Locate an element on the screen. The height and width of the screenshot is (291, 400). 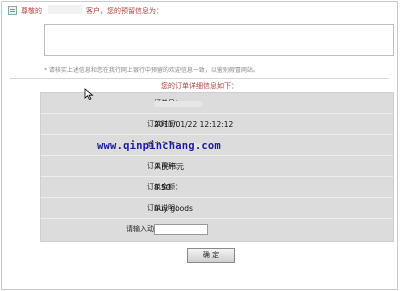
divider is located at coordinates (199, 78).